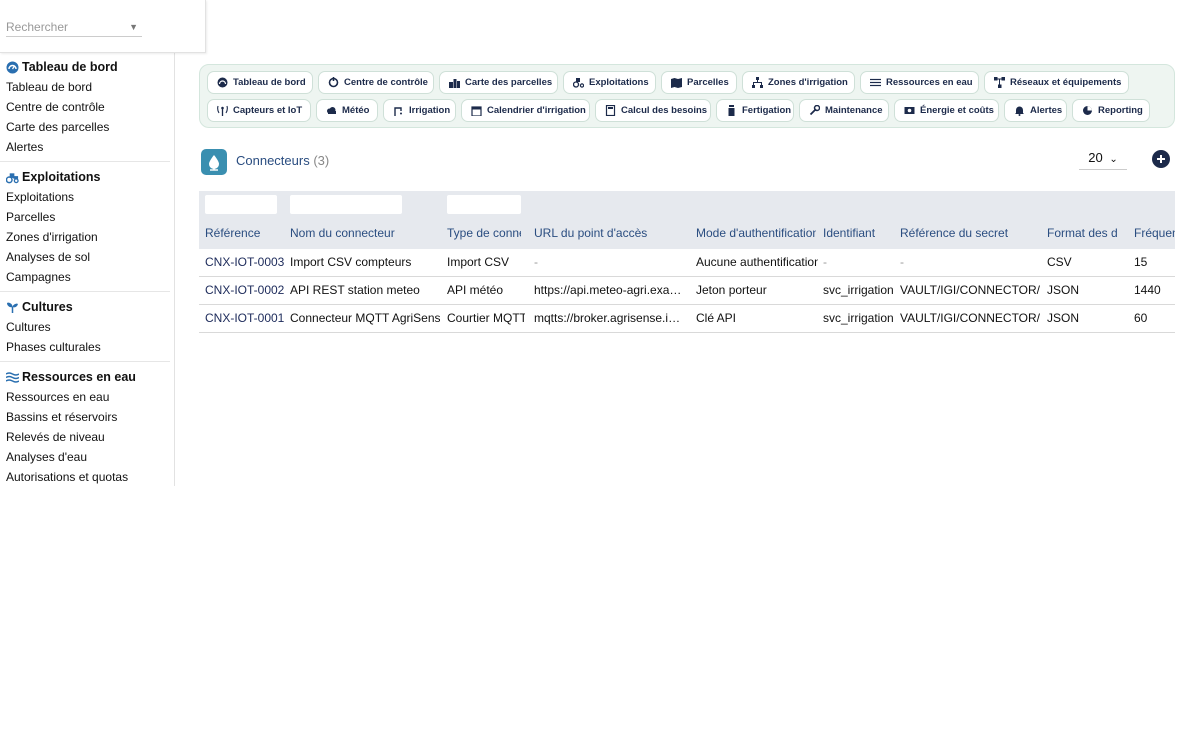 The width and height of the screenshot is (1200, 743). Describe the element at coordinates (909, 110) in the screenshot. I see `money-icon` at that location.